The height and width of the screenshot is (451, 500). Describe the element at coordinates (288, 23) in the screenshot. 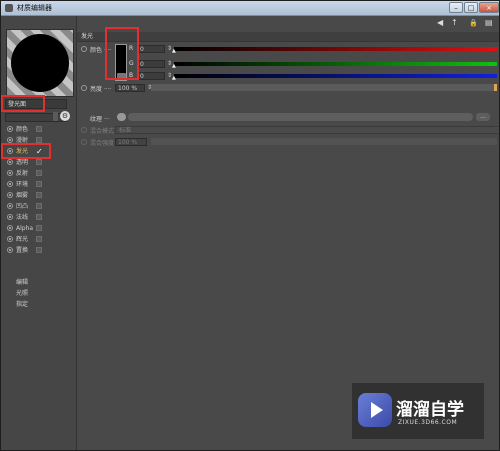

I see `attribute-toolbar: ◀ ↑ 🔒 ▤` at that location.